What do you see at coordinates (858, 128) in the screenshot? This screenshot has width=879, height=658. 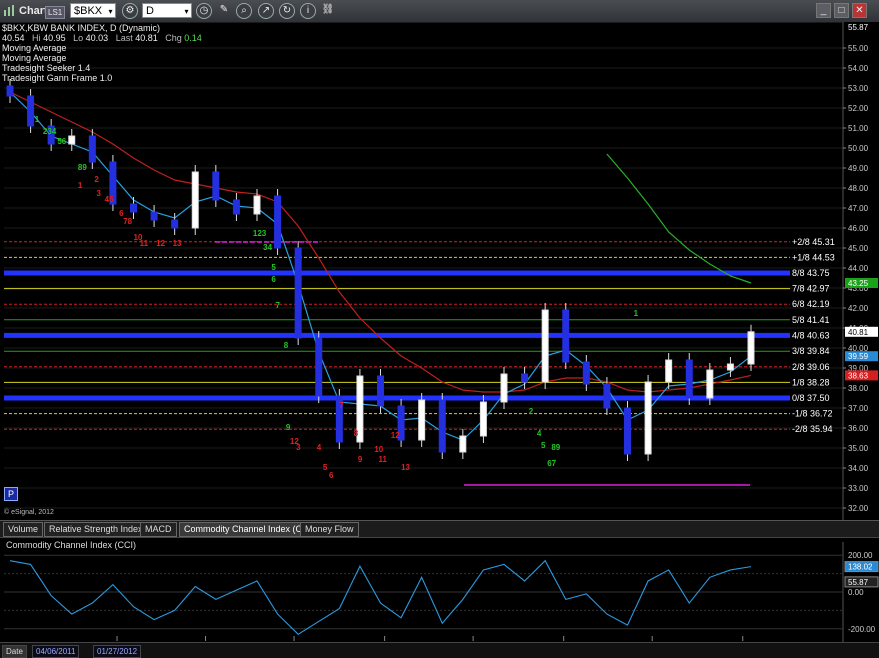 I see `price-tick-label: 51.00` at bounding box center [858, 128].